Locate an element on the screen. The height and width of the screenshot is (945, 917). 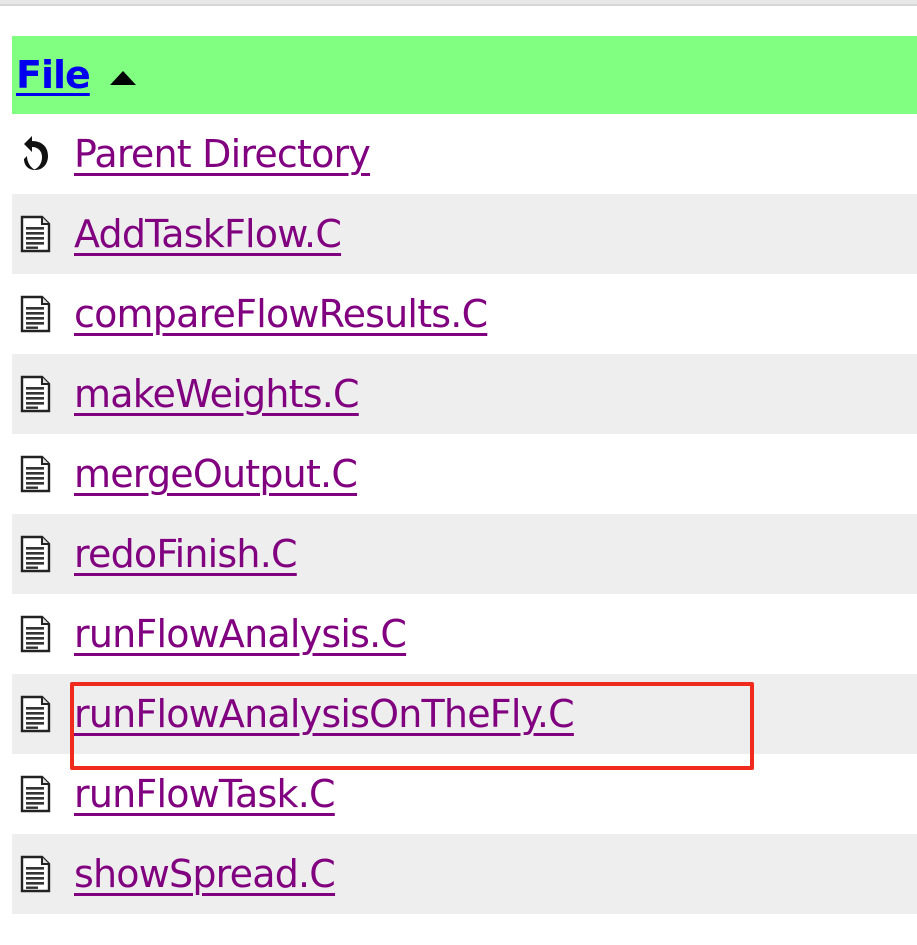
table-row: runFlowAnalysisOnTheFly.C is located at coordinates (464, 714).